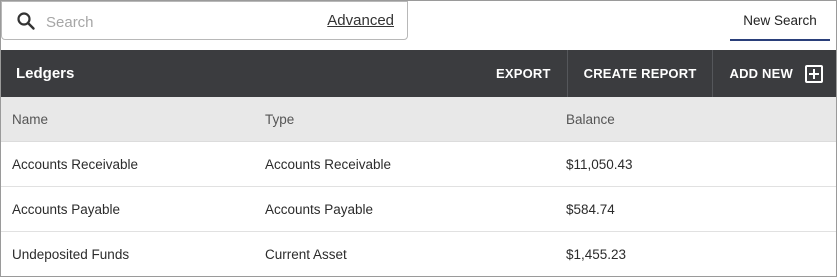 The image size is (837, 277). What do you see at coordinates (590, 209) in the screenshot?
I see `cell-balance: $584.74` at bounding box center [590, 209].